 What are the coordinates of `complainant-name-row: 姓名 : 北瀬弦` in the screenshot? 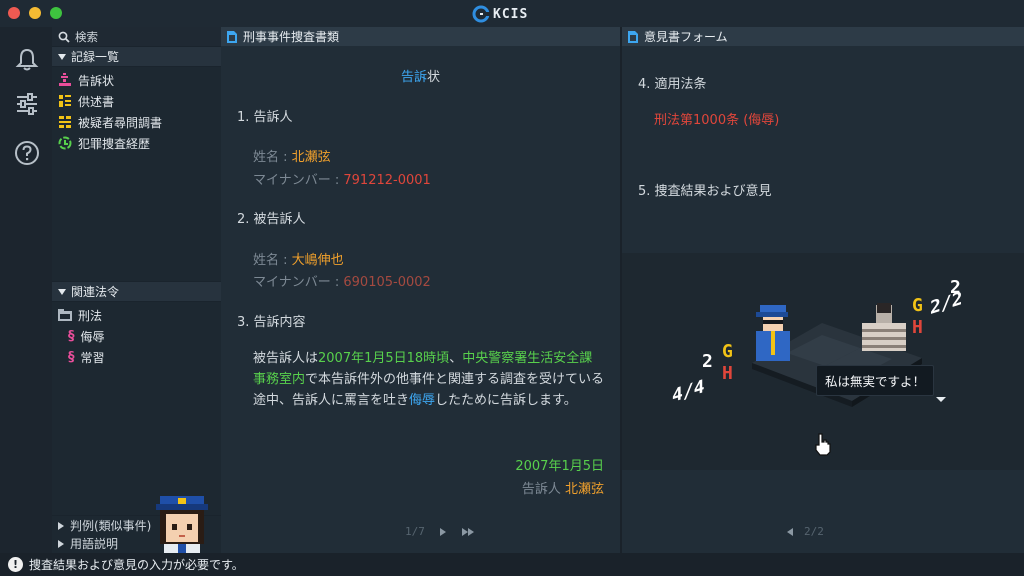 It's located at (292, 157).